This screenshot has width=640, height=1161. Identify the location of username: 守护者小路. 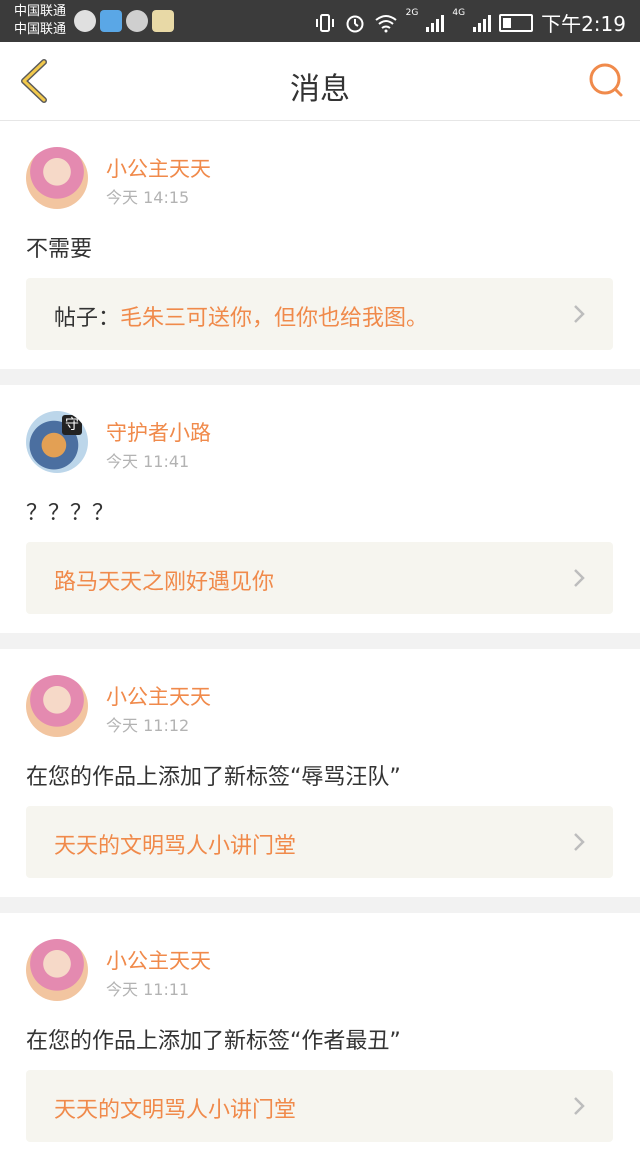
(158, 432).